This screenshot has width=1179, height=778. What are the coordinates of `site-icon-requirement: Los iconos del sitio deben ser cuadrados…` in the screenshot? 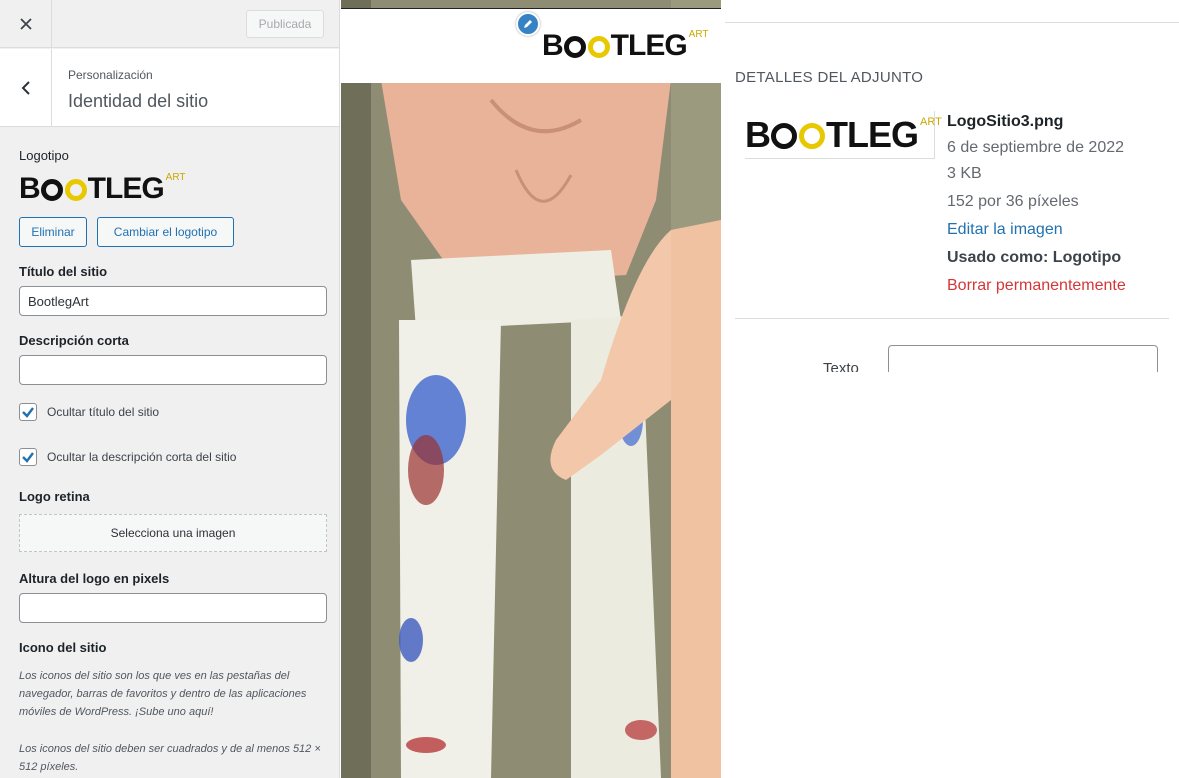 It's located at (170, 758).